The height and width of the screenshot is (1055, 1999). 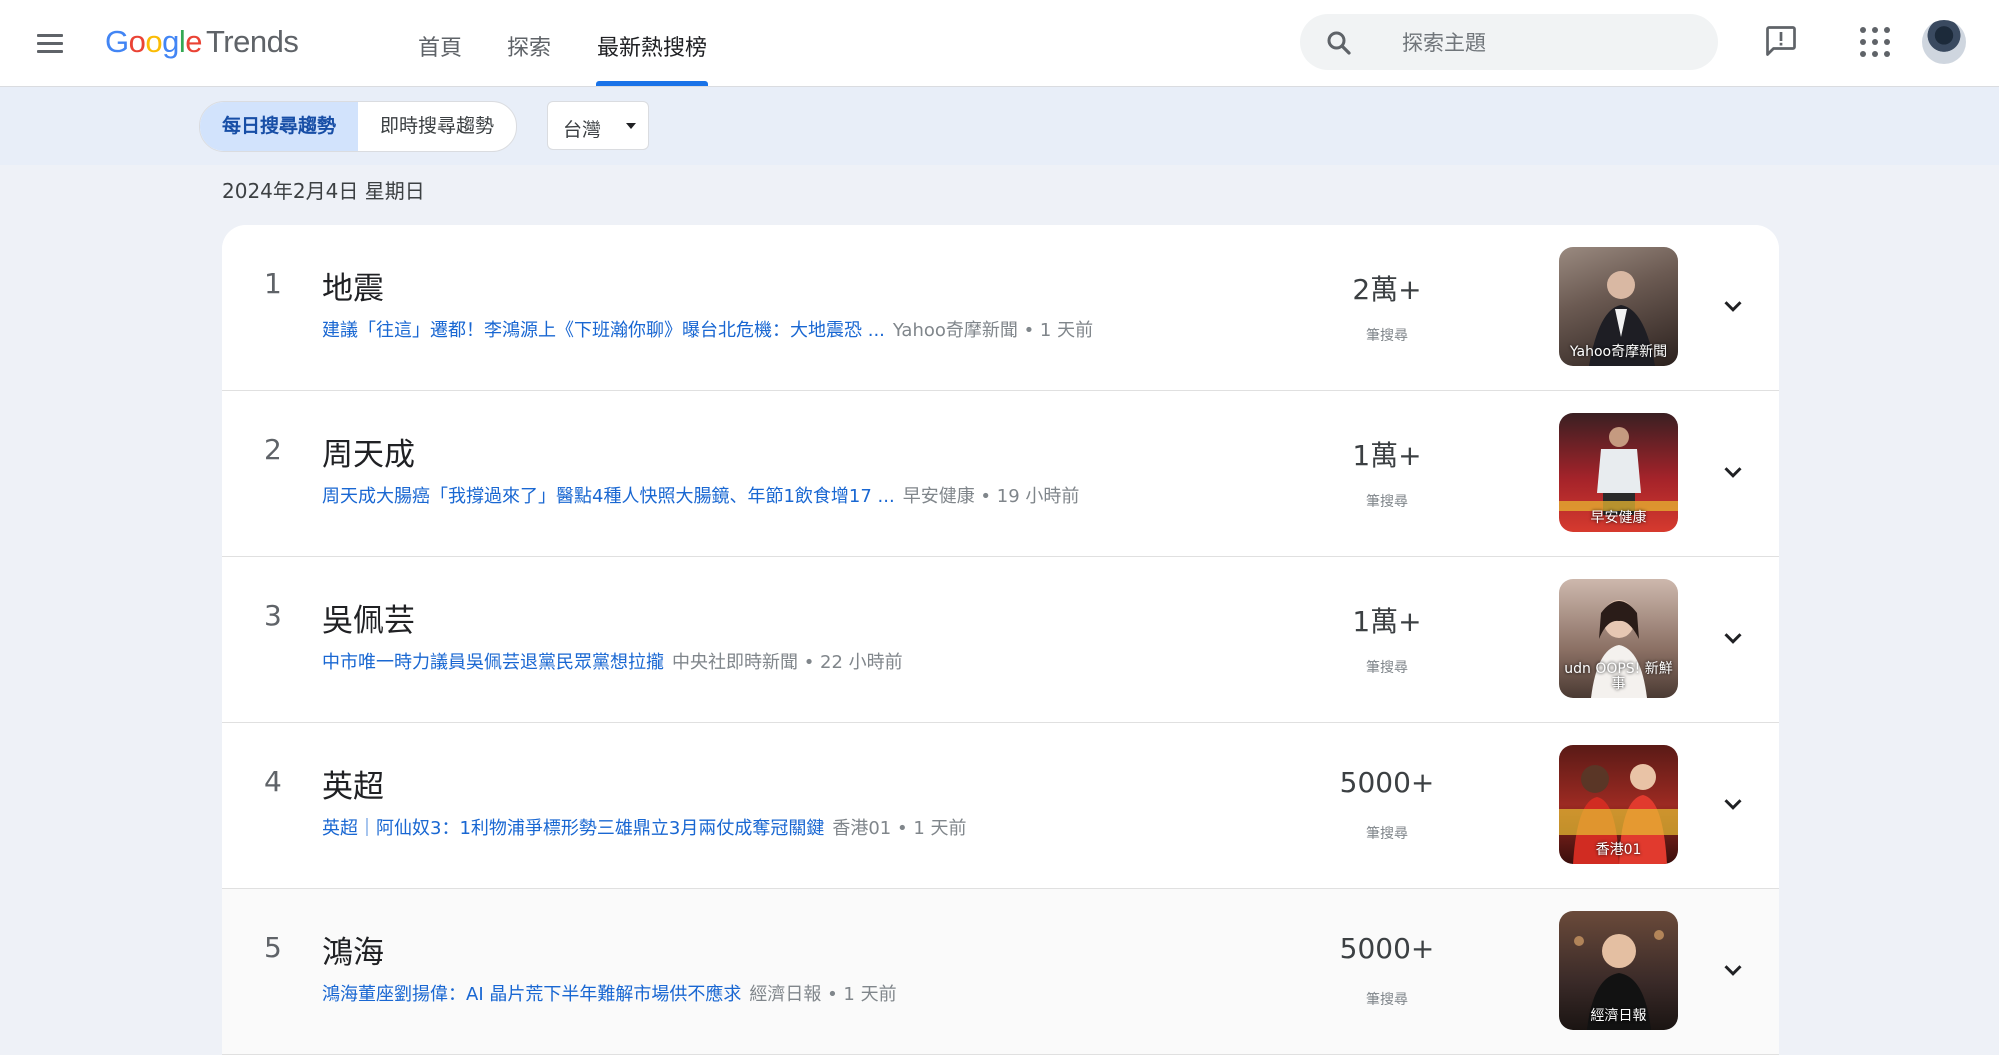 What do you see at coordinates (999, 43) in the screenshot?
I see `top-app-bar: Google Trends 首頁 探索 最新熱搜榜` at bounding box center [999, 43].